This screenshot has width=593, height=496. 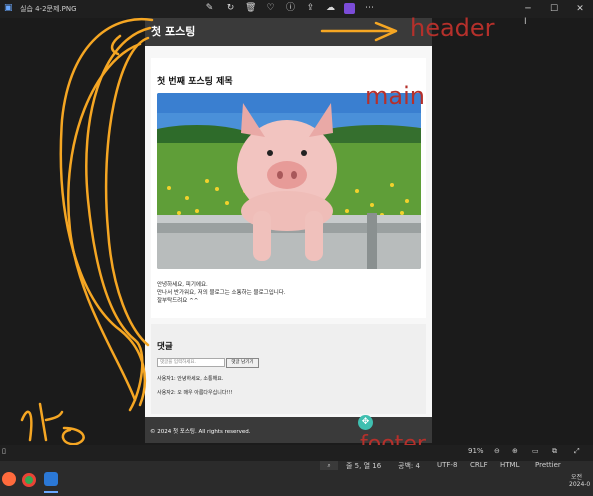 What do you see at coordinates (4, 451) in the screenshot?
I see `info-panel-icon: ▯` at bounding box center [4, 451].